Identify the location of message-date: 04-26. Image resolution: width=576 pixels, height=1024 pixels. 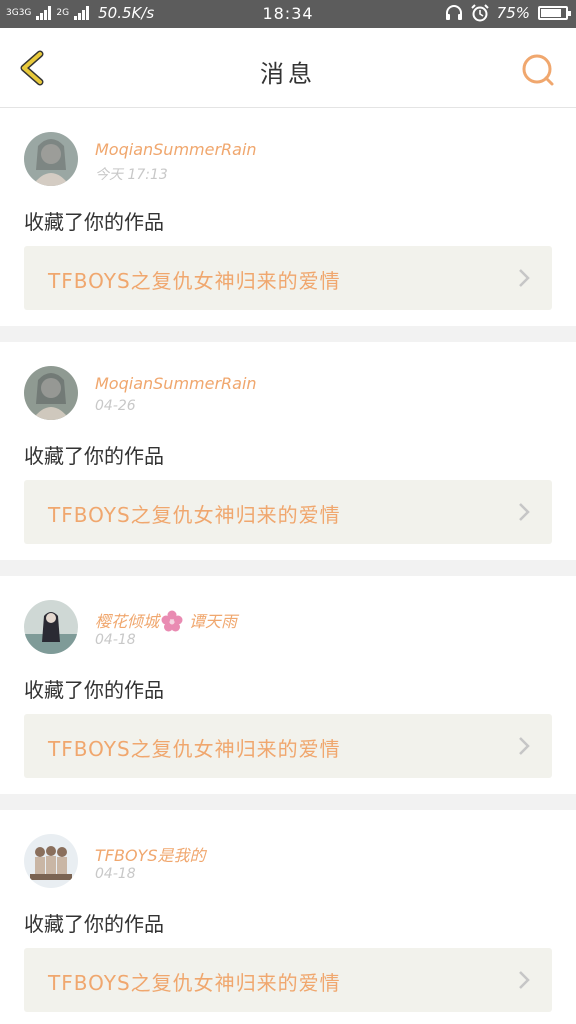
(115, 406).